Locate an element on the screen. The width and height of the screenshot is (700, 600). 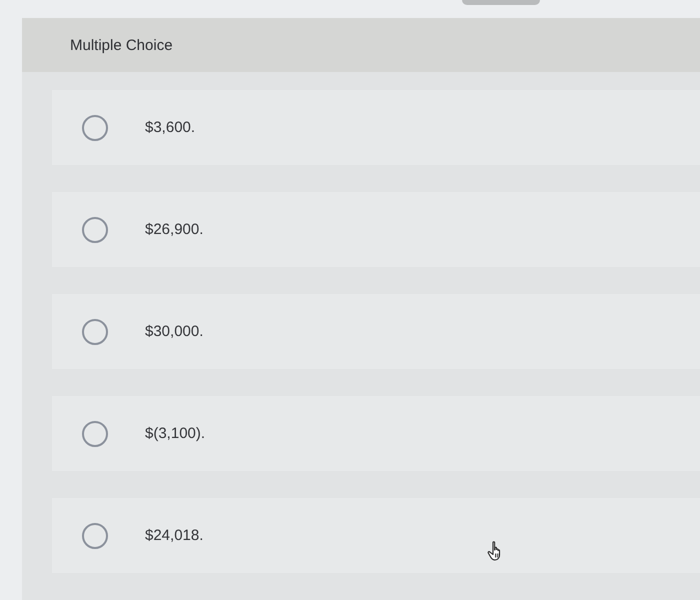
option-label: $26,900. is located at coordinates (174, 229).